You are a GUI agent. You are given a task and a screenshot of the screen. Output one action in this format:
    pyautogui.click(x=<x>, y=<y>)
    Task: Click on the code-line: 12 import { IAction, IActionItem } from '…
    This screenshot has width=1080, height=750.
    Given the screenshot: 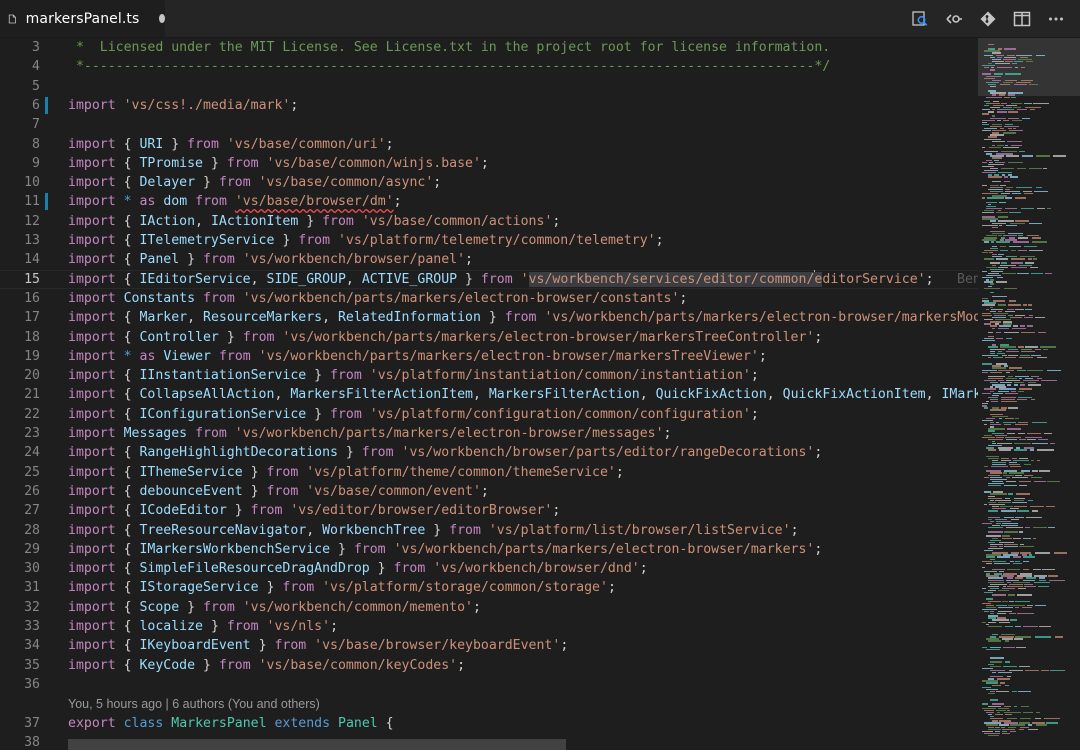 What is the action you would take?
    pyautogui.click(x=489, y=221)
    